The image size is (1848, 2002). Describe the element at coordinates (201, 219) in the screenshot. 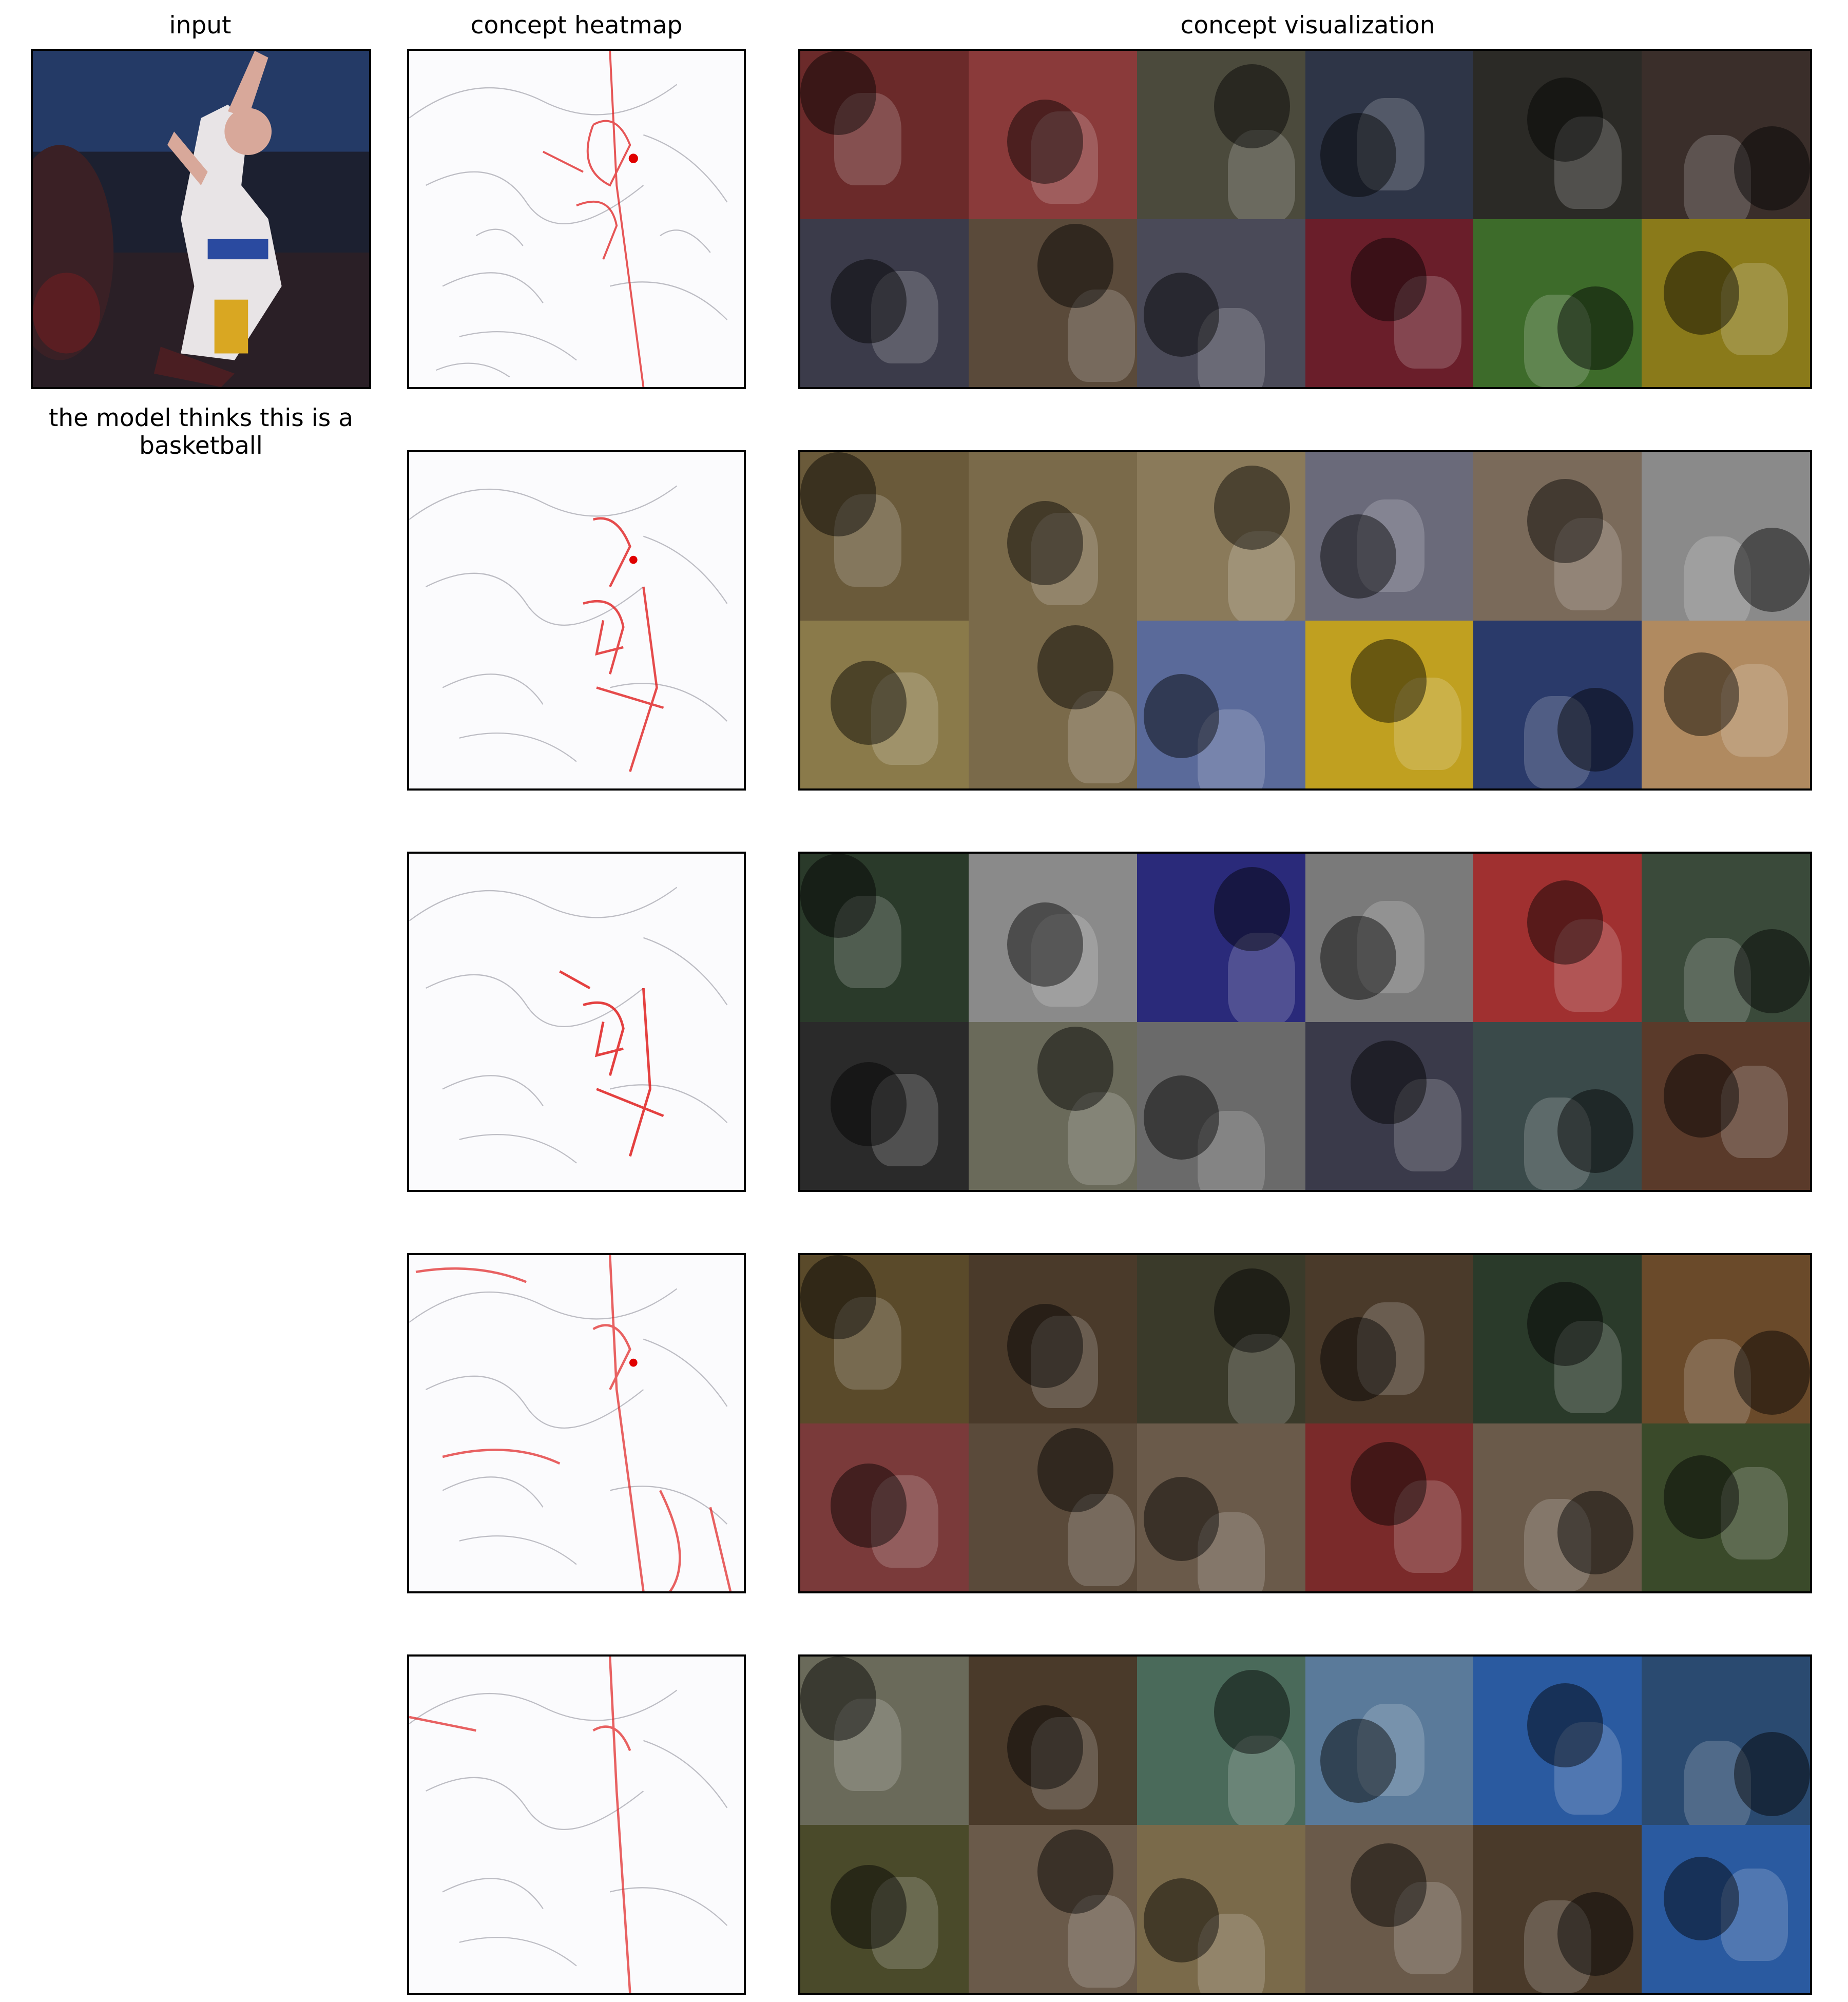

I see `input-image` at that location.